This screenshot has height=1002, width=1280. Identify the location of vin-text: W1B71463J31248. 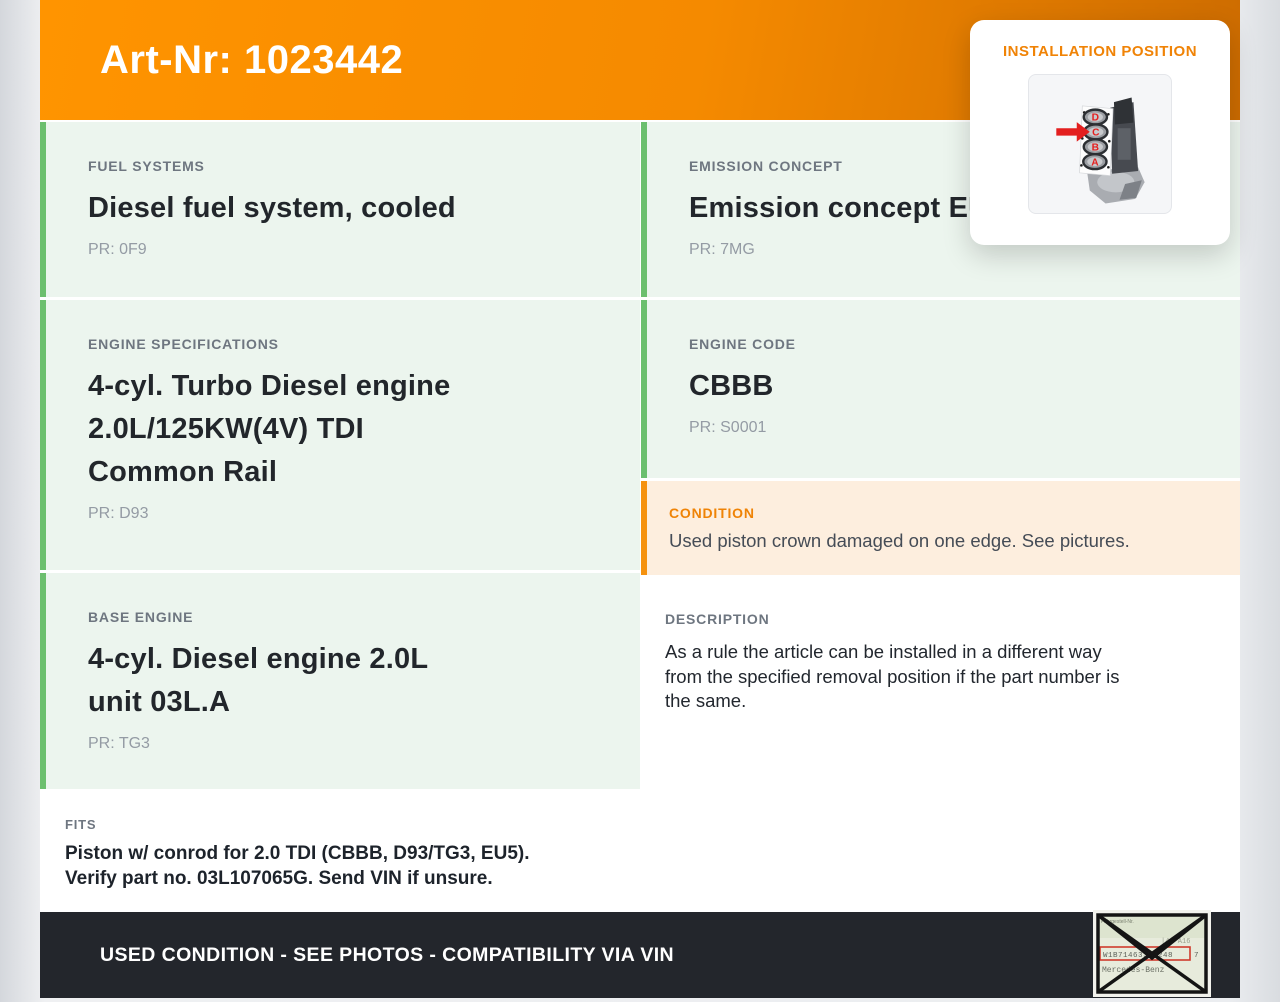
(1138, 956).